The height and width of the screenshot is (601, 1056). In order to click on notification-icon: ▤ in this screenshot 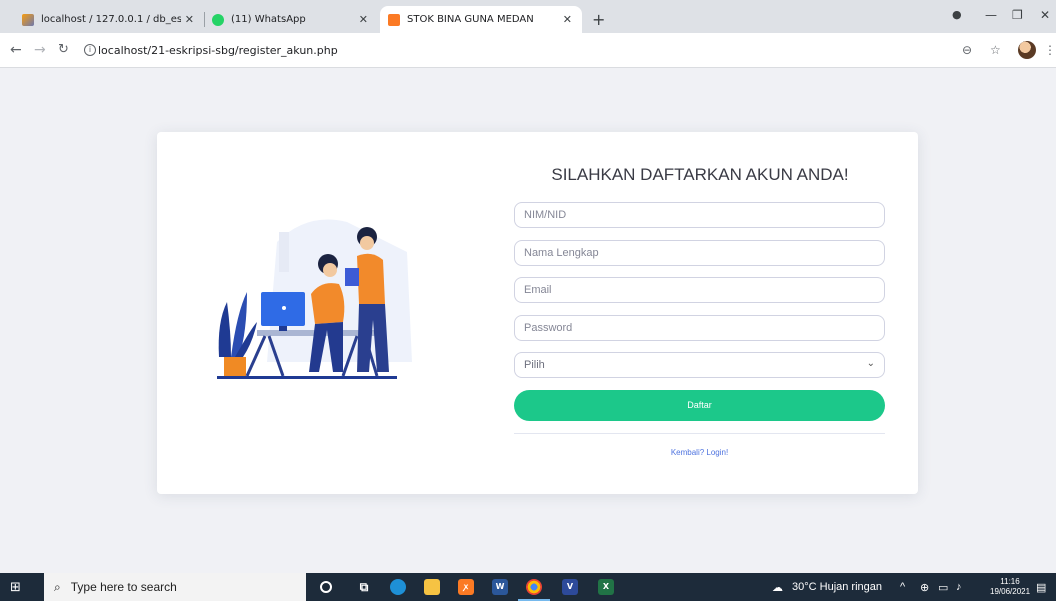, I will do `click(1041, 587)`.